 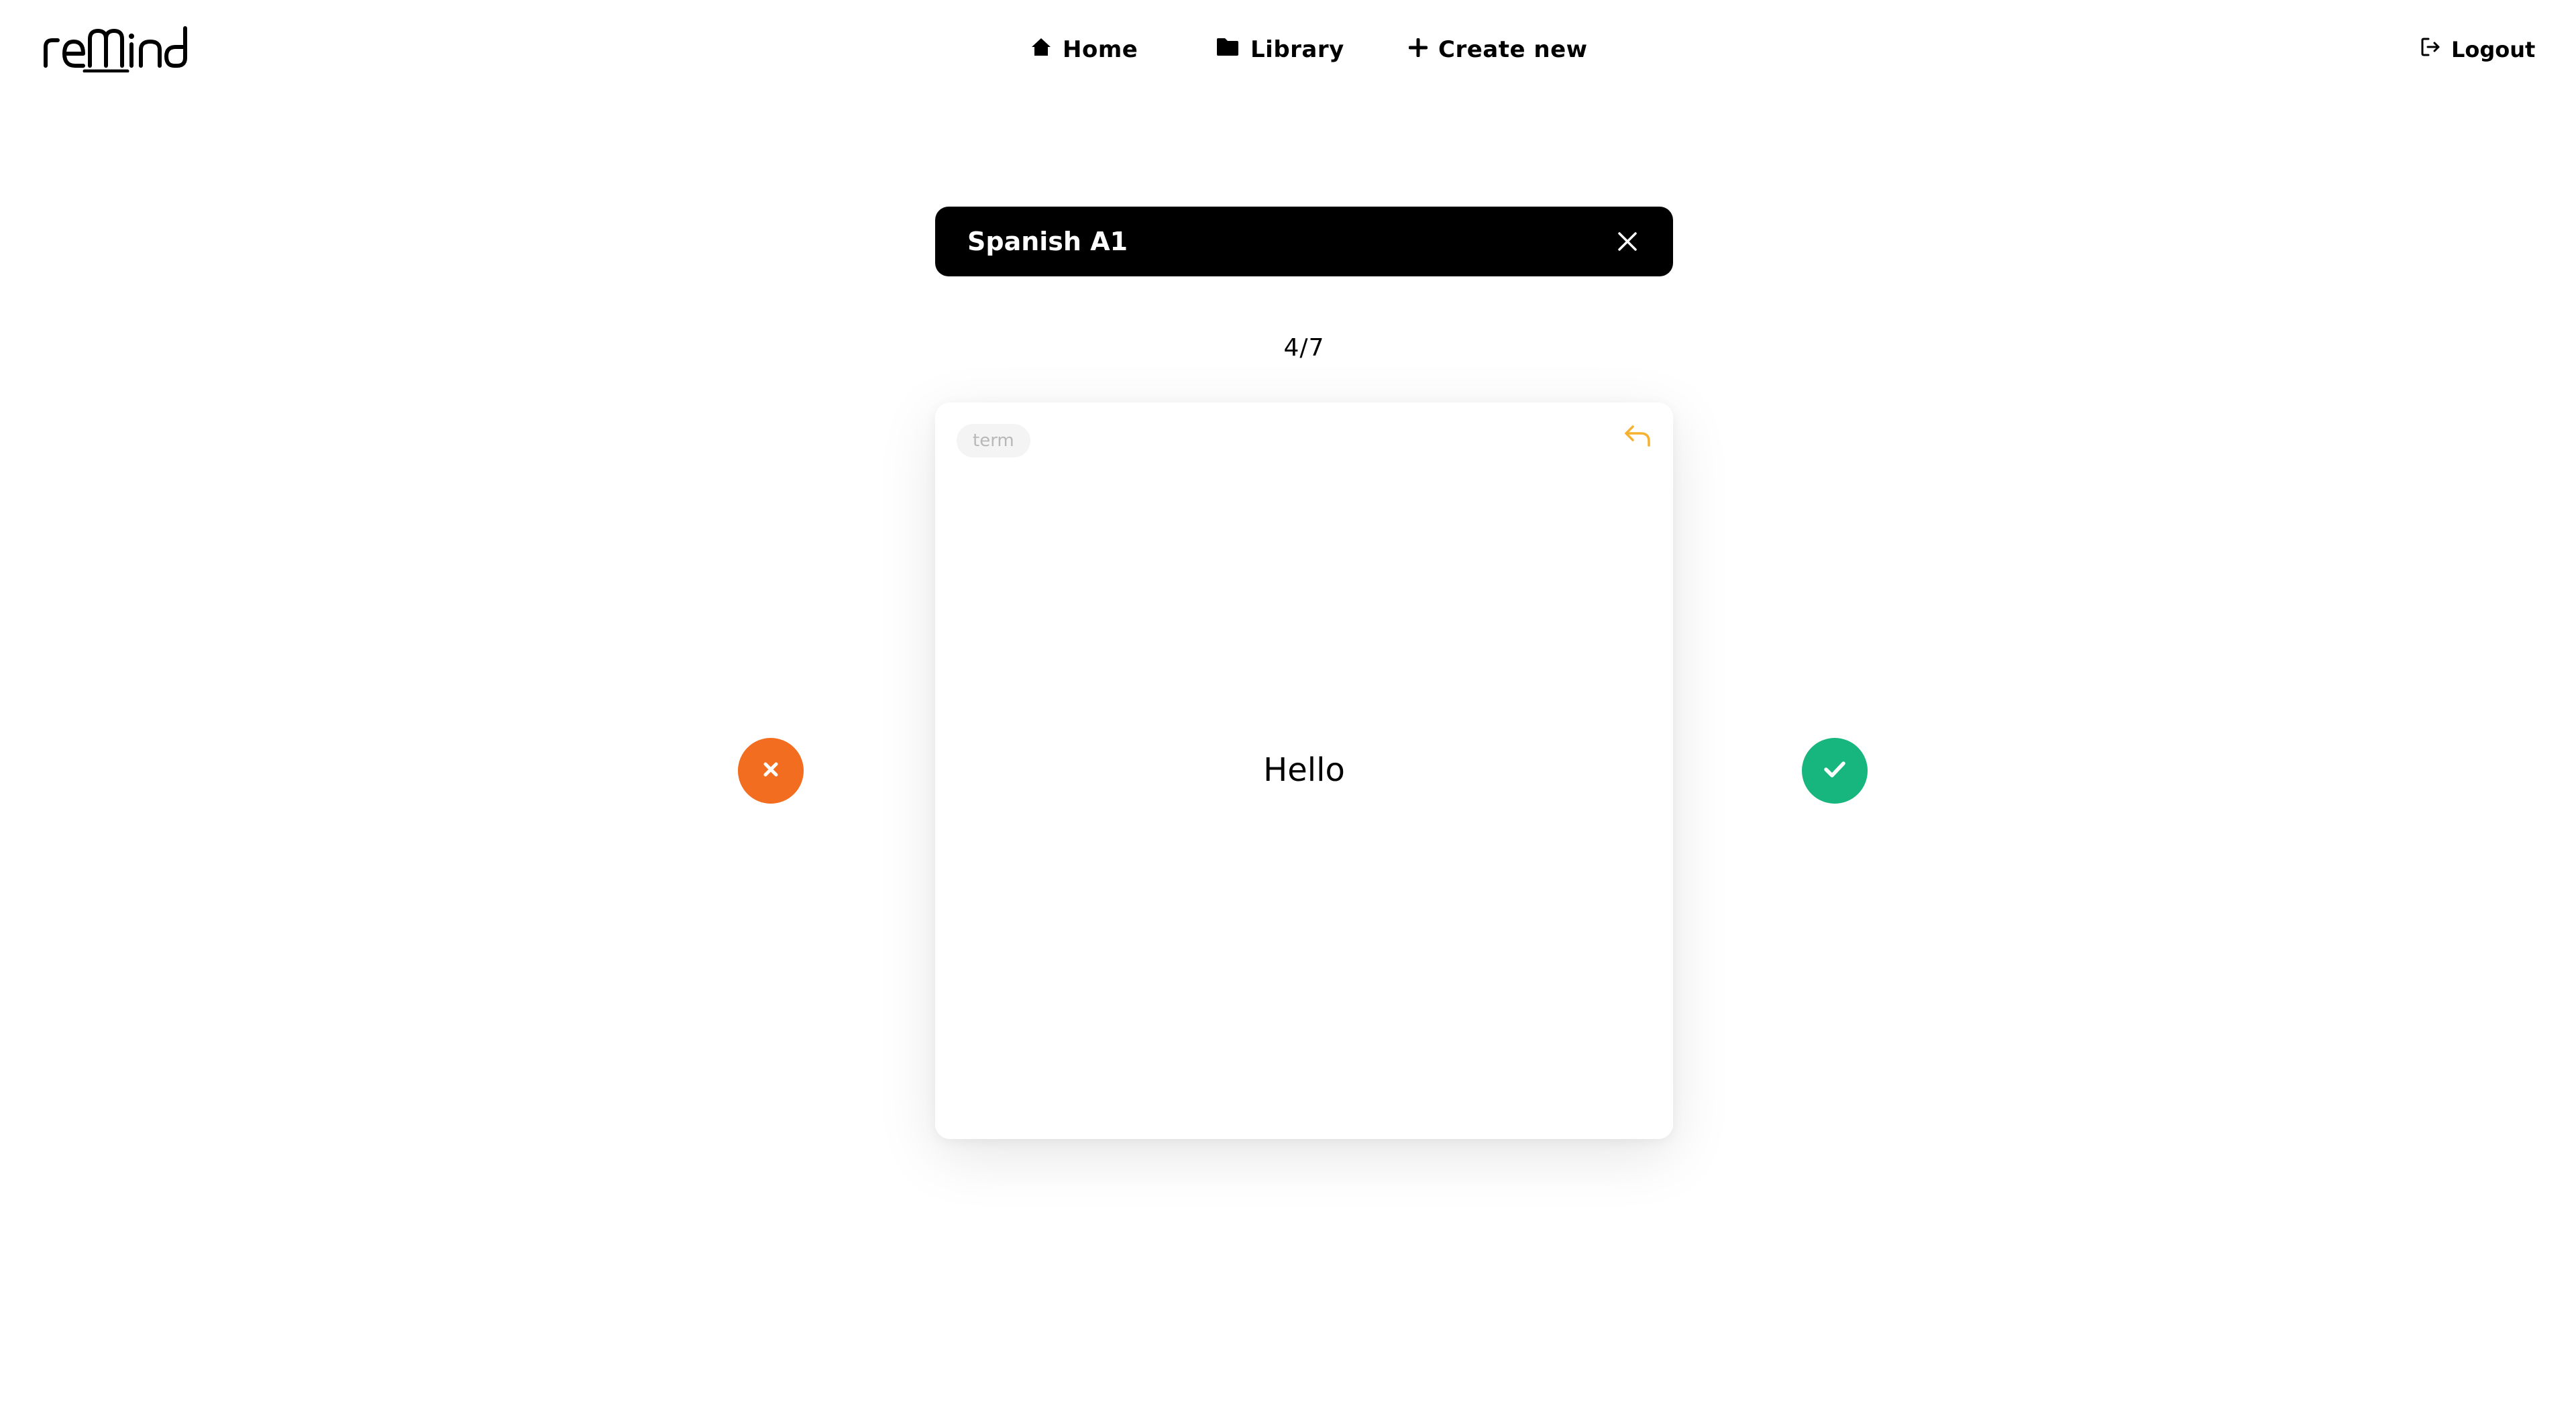 What do you see at coordinates (1304, 348) in the screenshot?
I see `progress-counter: 4/7` at bounding box center [1304, 348].